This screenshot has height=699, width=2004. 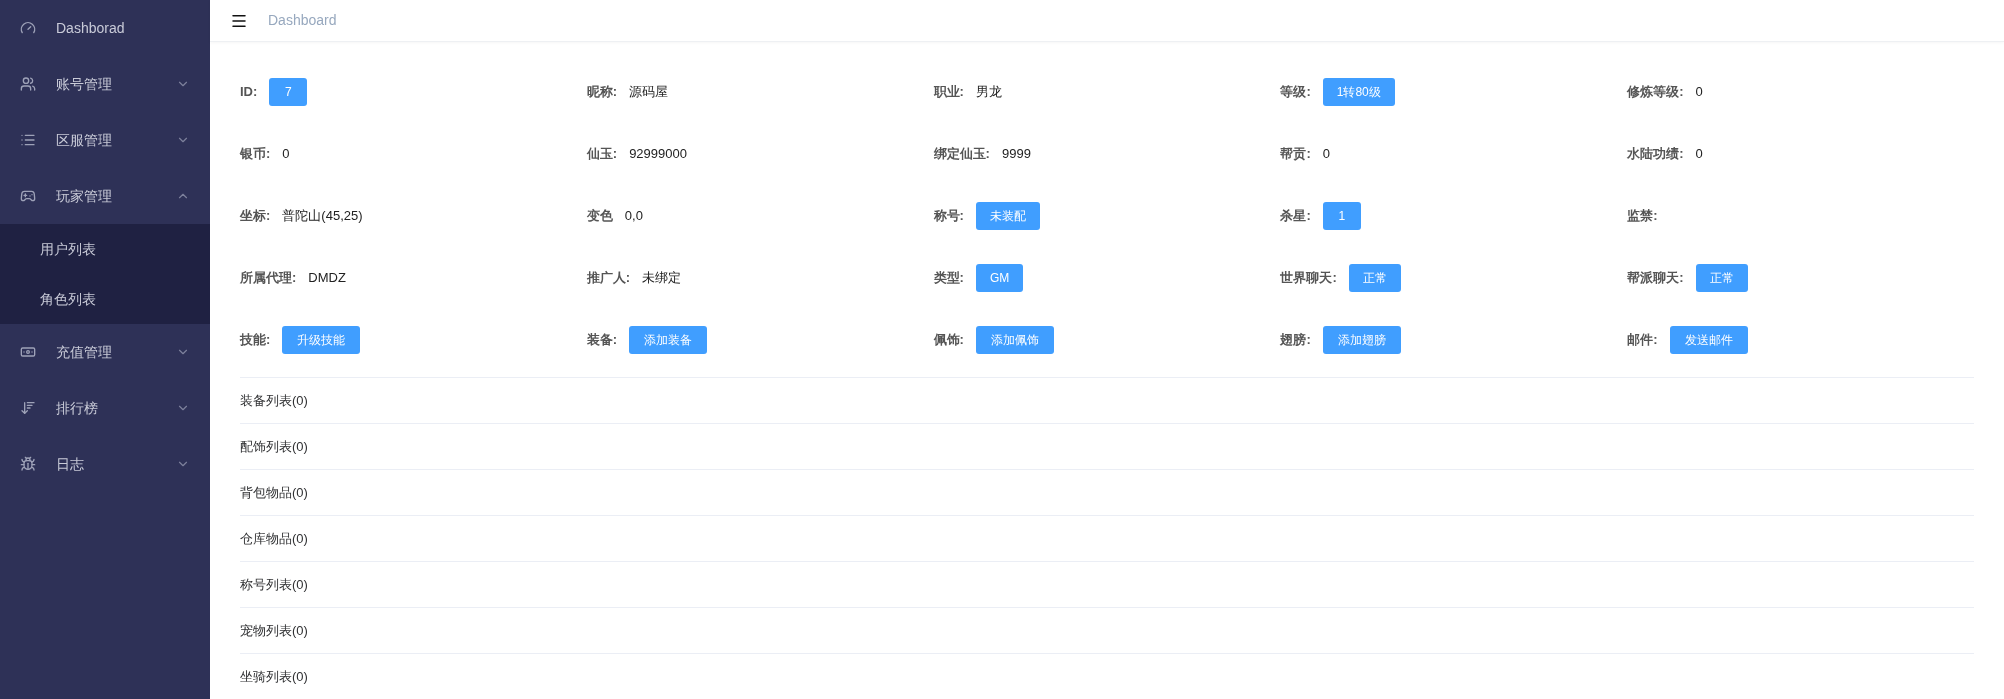 What do you see at coordinates (28, 352) in the screenshot?
I see `banknote-icon` at bounding box center [28, 352].